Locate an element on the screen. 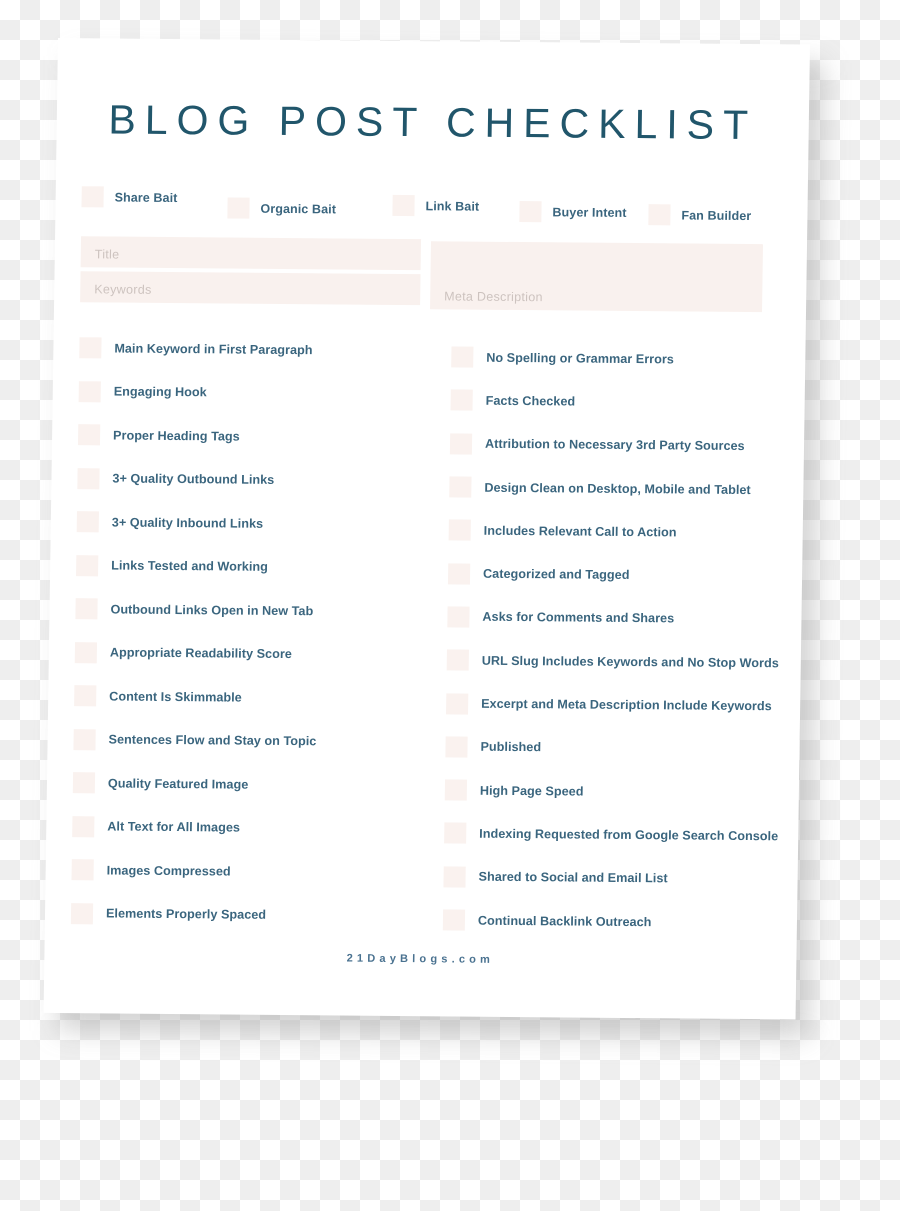 This screenshot has width=900, height=1211. checklist-item: Published is located at coordinates (620, 748).